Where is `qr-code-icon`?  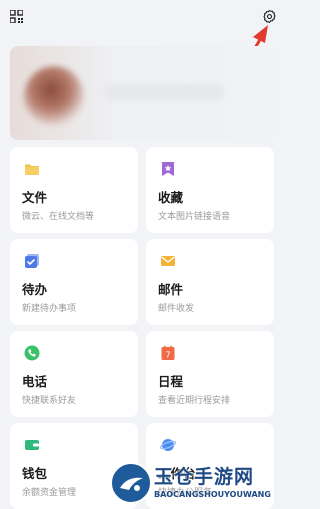
qr-code-icon is located at coordinates (16, 16).